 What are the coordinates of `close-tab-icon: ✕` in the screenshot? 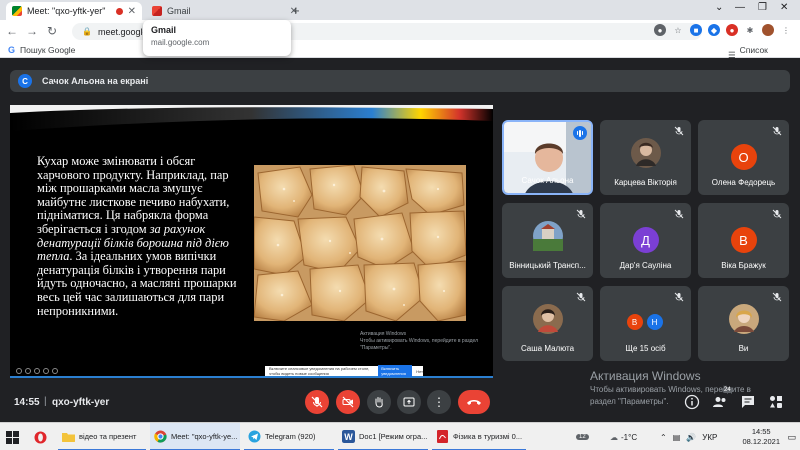 It's located at (132, 11).